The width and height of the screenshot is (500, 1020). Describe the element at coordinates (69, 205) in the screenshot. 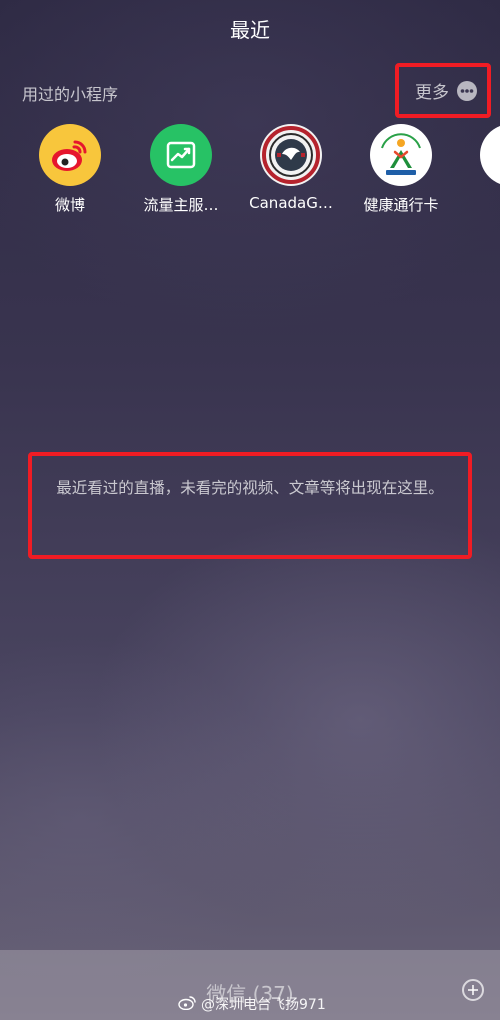

I see `mini-program-label: 微博` at that location.